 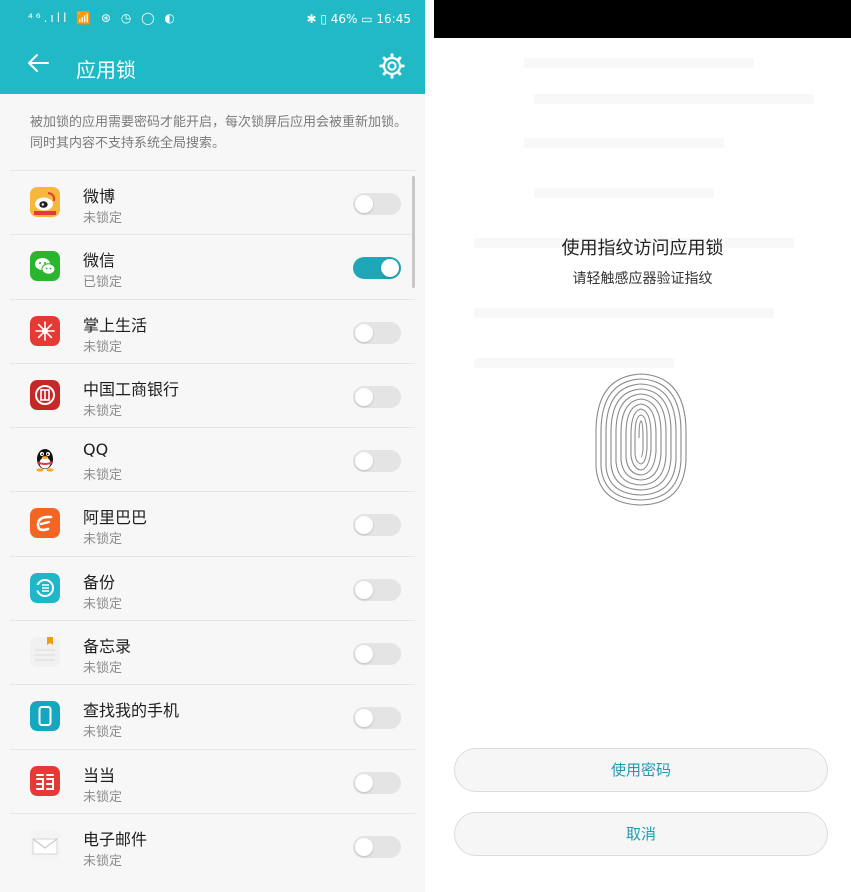 What do you see at coordinates (107, 647) in the screenshot?
I see `app-name: 备忘录` at bounding box center [107, 647].